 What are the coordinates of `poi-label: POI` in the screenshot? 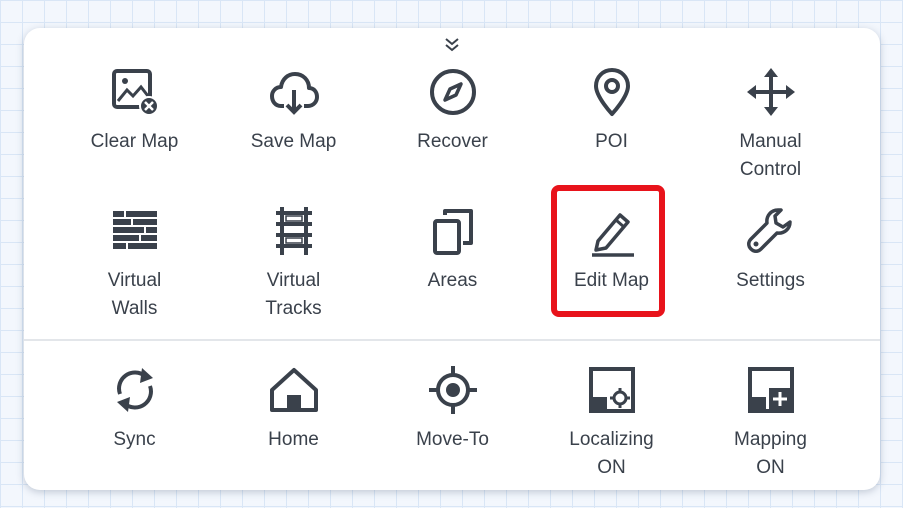 It's located at (611, 141).